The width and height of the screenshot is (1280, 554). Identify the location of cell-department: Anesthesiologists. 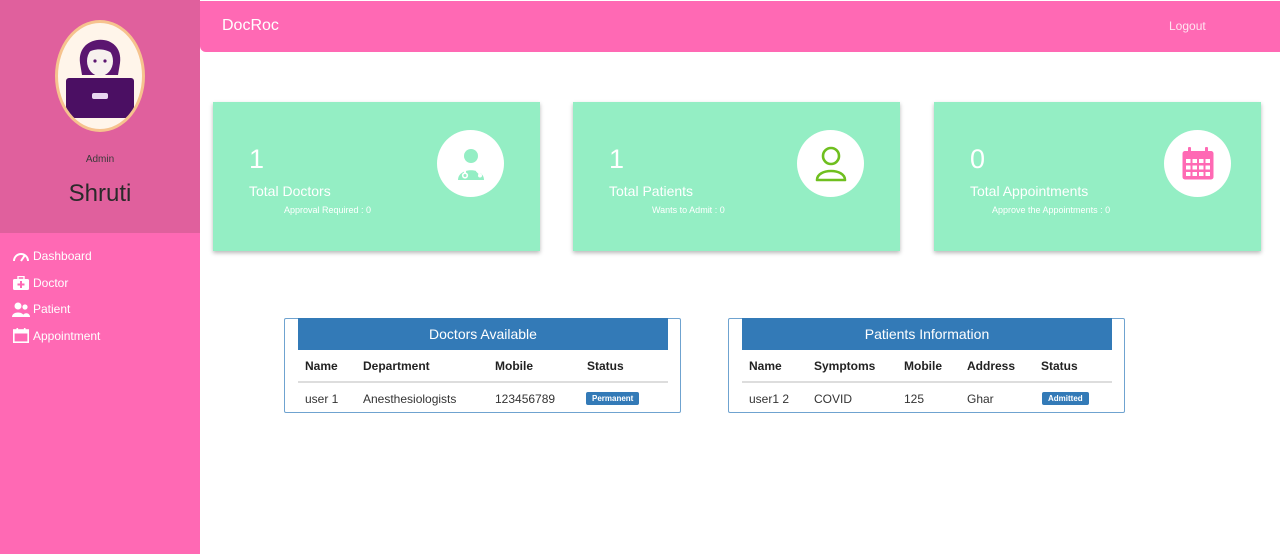
(410, 399).